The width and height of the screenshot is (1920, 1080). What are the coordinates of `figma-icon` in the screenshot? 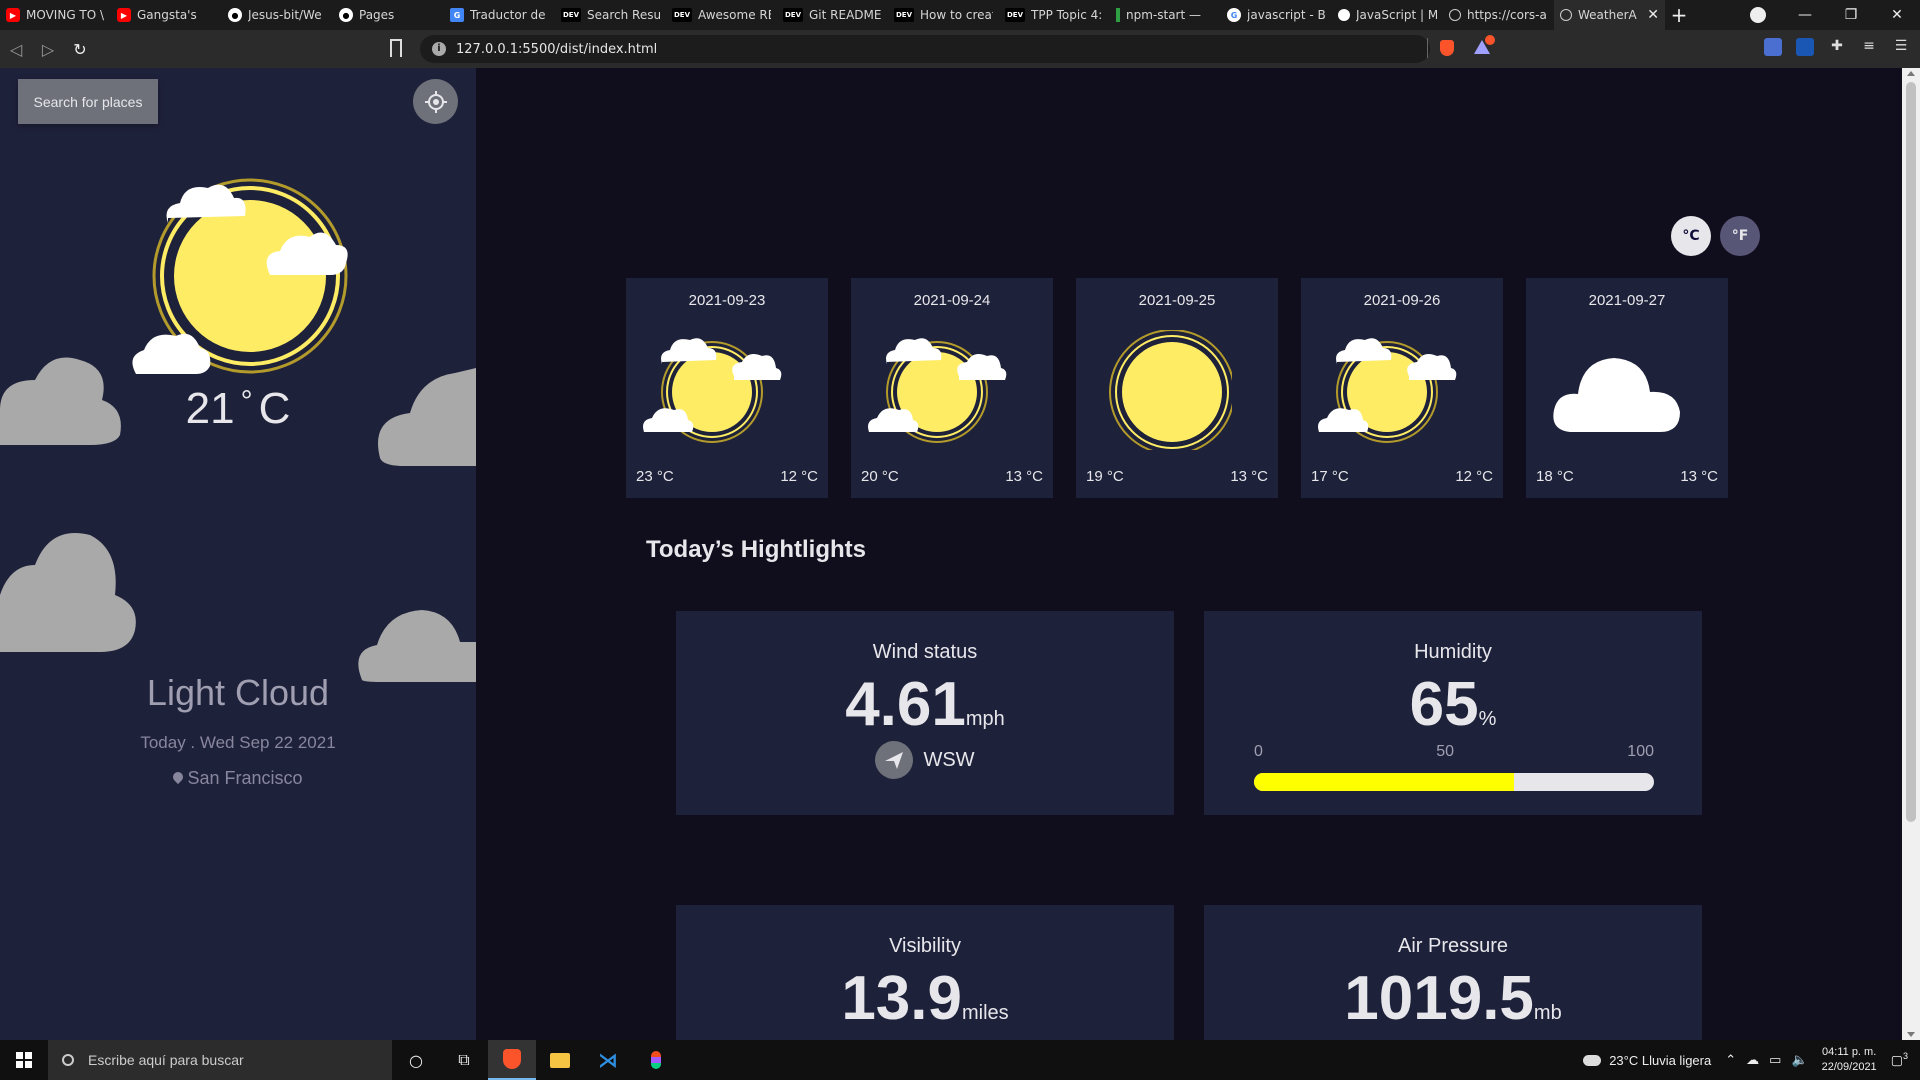 It's located at (656, 1060).